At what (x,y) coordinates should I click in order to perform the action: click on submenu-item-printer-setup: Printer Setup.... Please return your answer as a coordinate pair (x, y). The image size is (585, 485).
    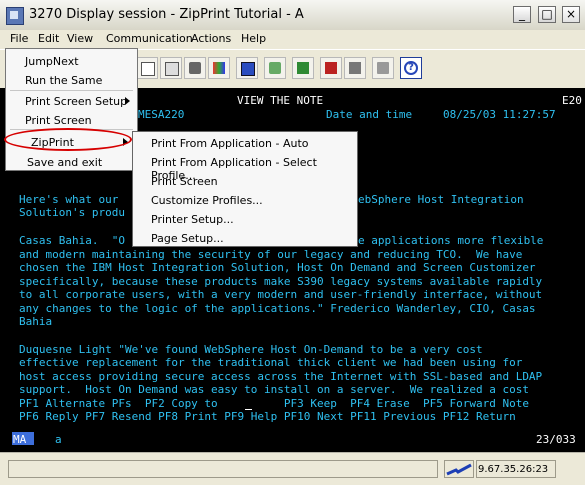
    Looking at the image, I should click on (192, 219).